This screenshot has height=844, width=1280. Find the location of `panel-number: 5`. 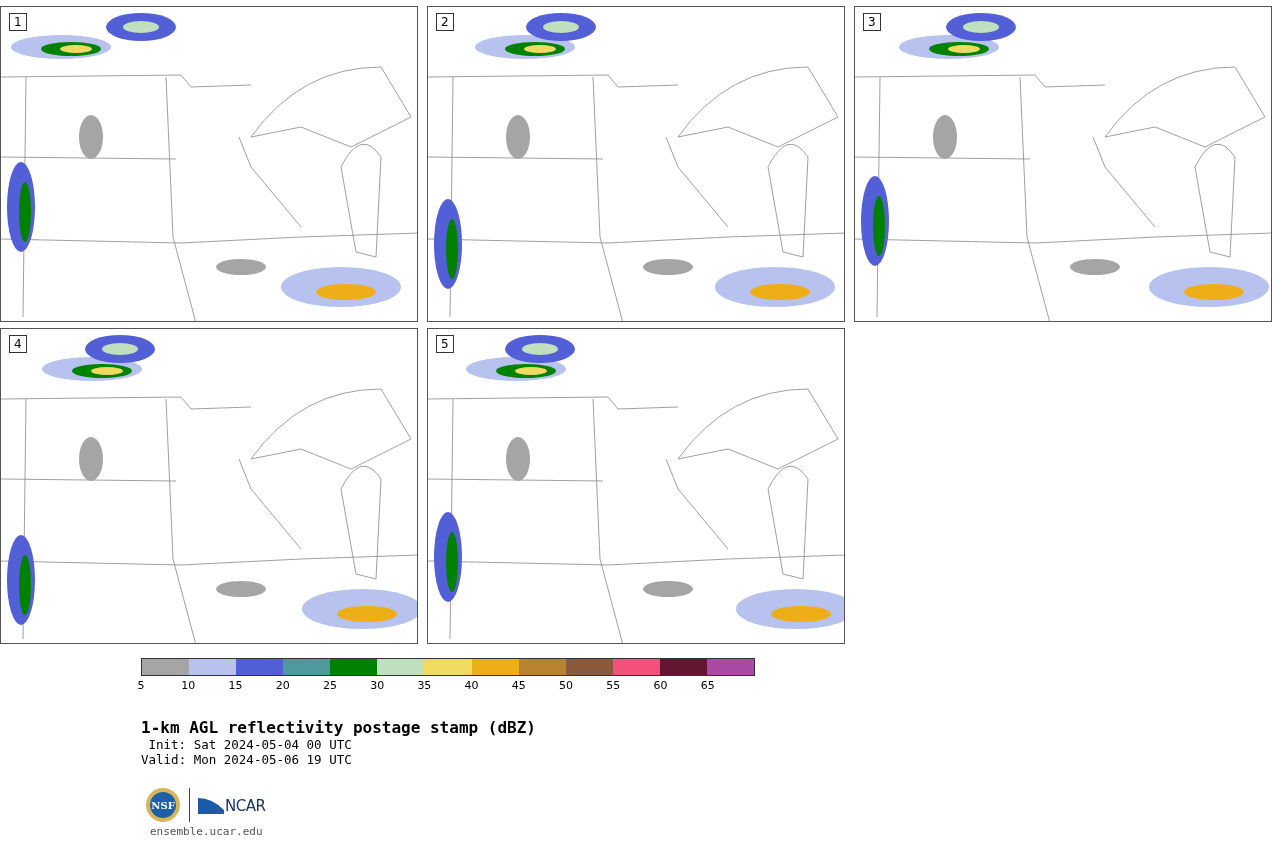

panel-number: 5 is located at coordinates (445, 344).